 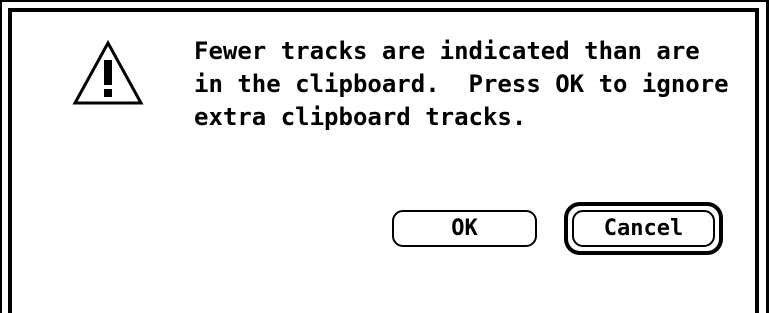 What do you see at coordinates (108, 72) in the screenshot?
I see `caution-triangle-icon` at bounding box center [108, 72].